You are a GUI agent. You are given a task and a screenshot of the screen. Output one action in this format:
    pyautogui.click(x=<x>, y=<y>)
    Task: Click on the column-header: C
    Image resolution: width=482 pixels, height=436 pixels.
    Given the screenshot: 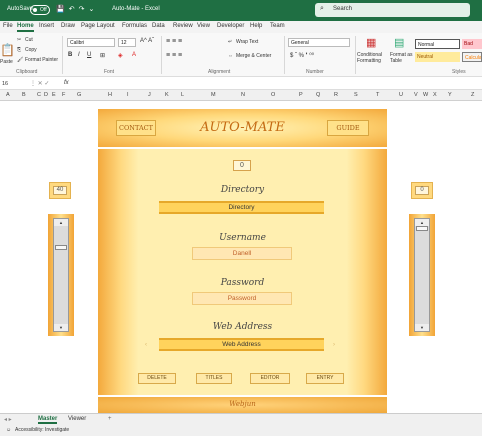 What is the action you would take?
    pyautogui.click(x=39, y=95)
    